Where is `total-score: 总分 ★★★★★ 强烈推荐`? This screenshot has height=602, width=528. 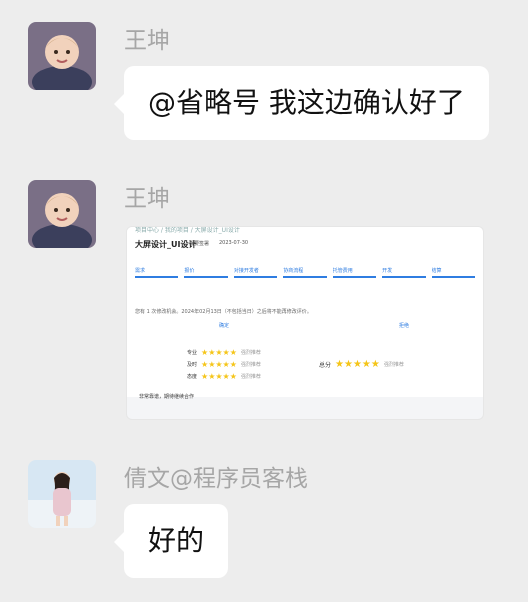
total-score: 总分 ★★★★★ 强烈推荐 is located at coordinates (361, 364).